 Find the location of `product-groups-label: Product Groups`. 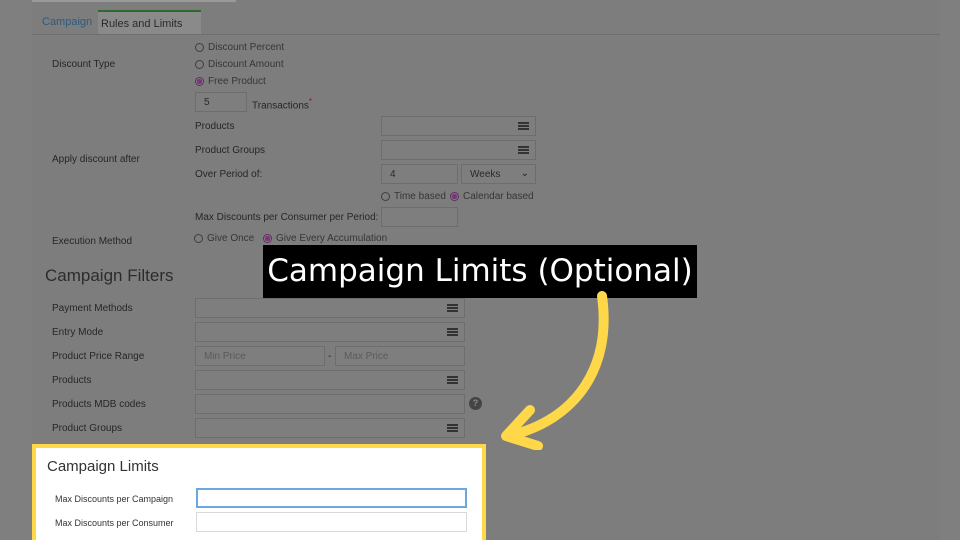

product-groups-label: Product Groups is located at coordinates (230, 150).